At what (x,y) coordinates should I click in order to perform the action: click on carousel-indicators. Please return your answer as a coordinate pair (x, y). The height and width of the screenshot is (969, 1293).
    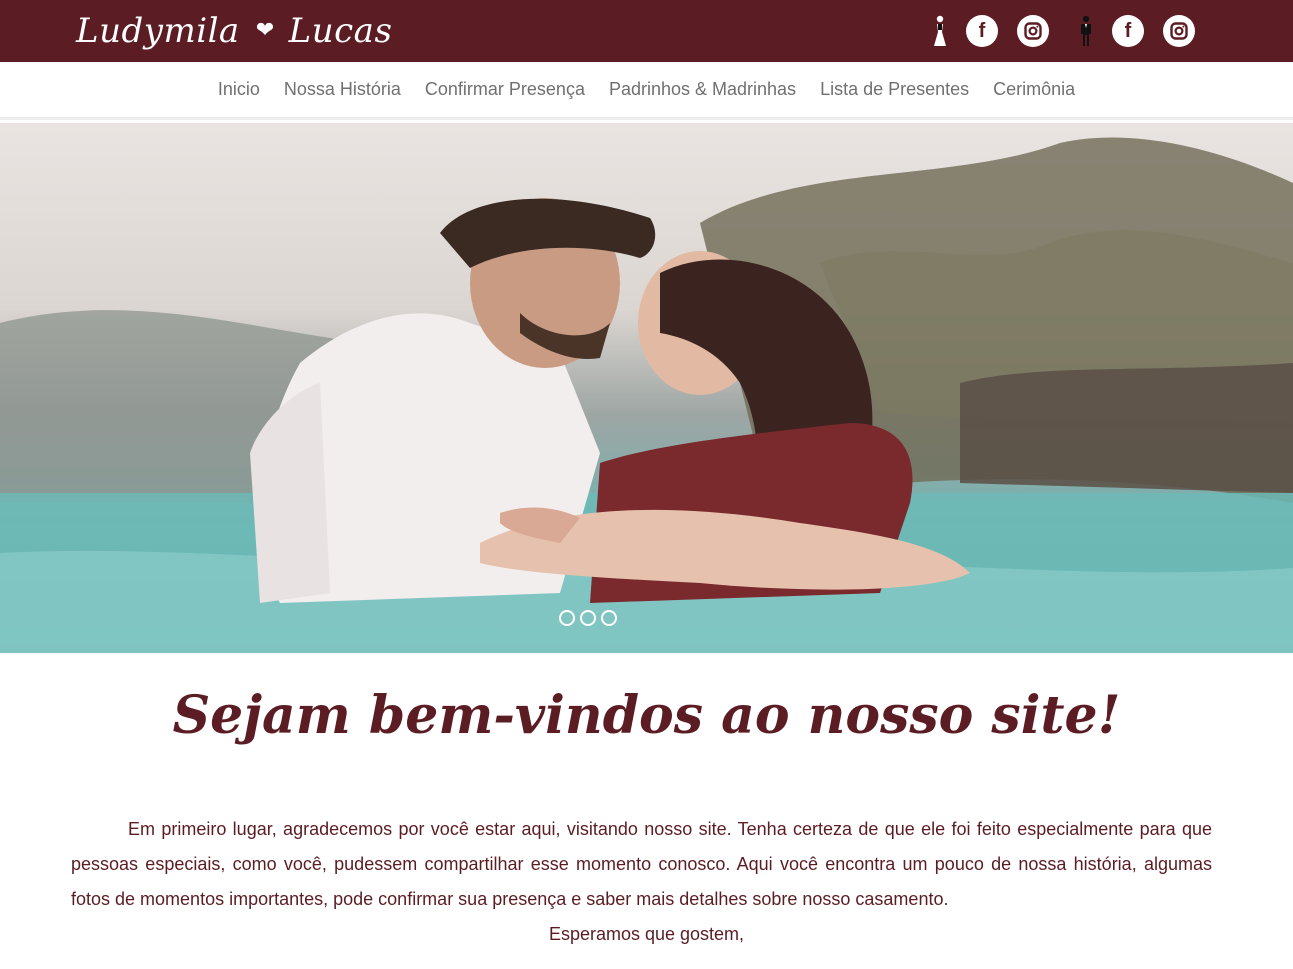
    Looking at the image, I should click on (590, 618).